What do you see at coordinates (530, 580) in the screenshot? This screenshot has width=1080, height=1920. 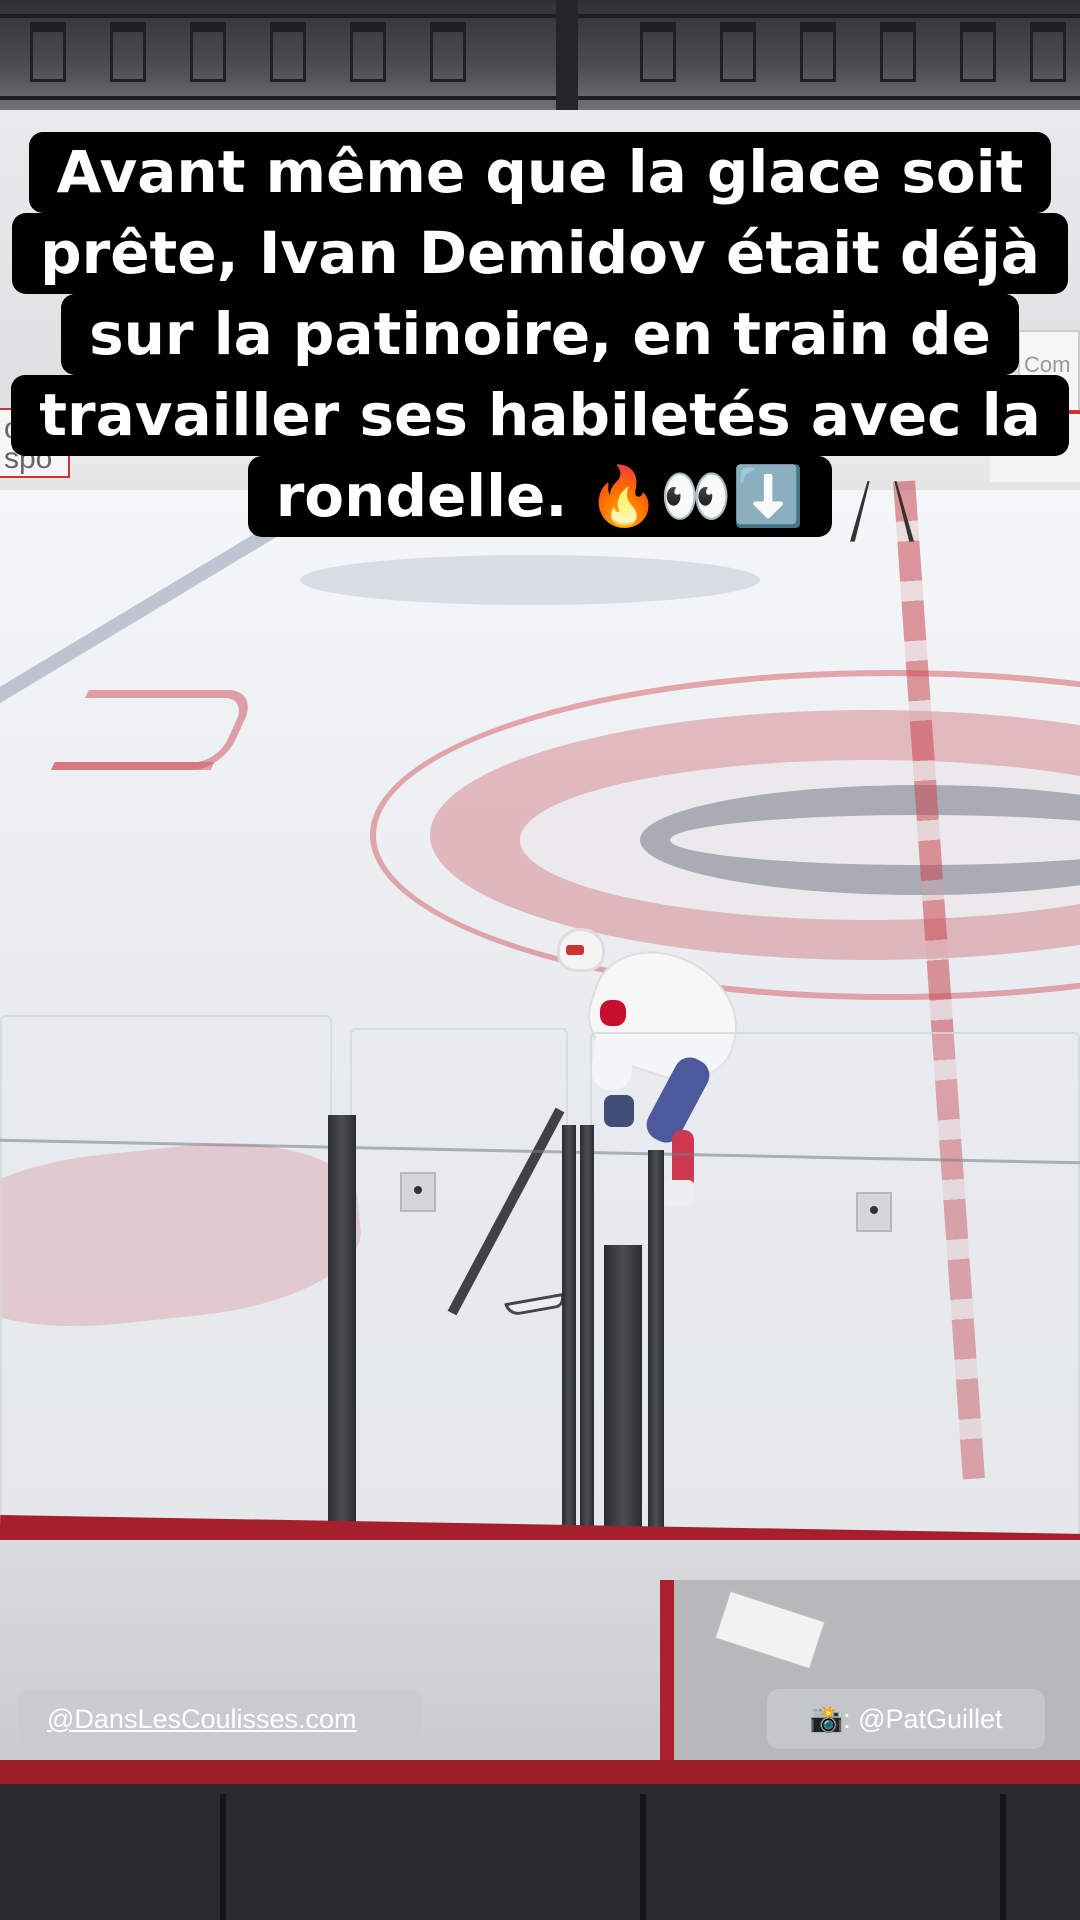 I see `ice-logo-far` at bounding box center [530, 580].